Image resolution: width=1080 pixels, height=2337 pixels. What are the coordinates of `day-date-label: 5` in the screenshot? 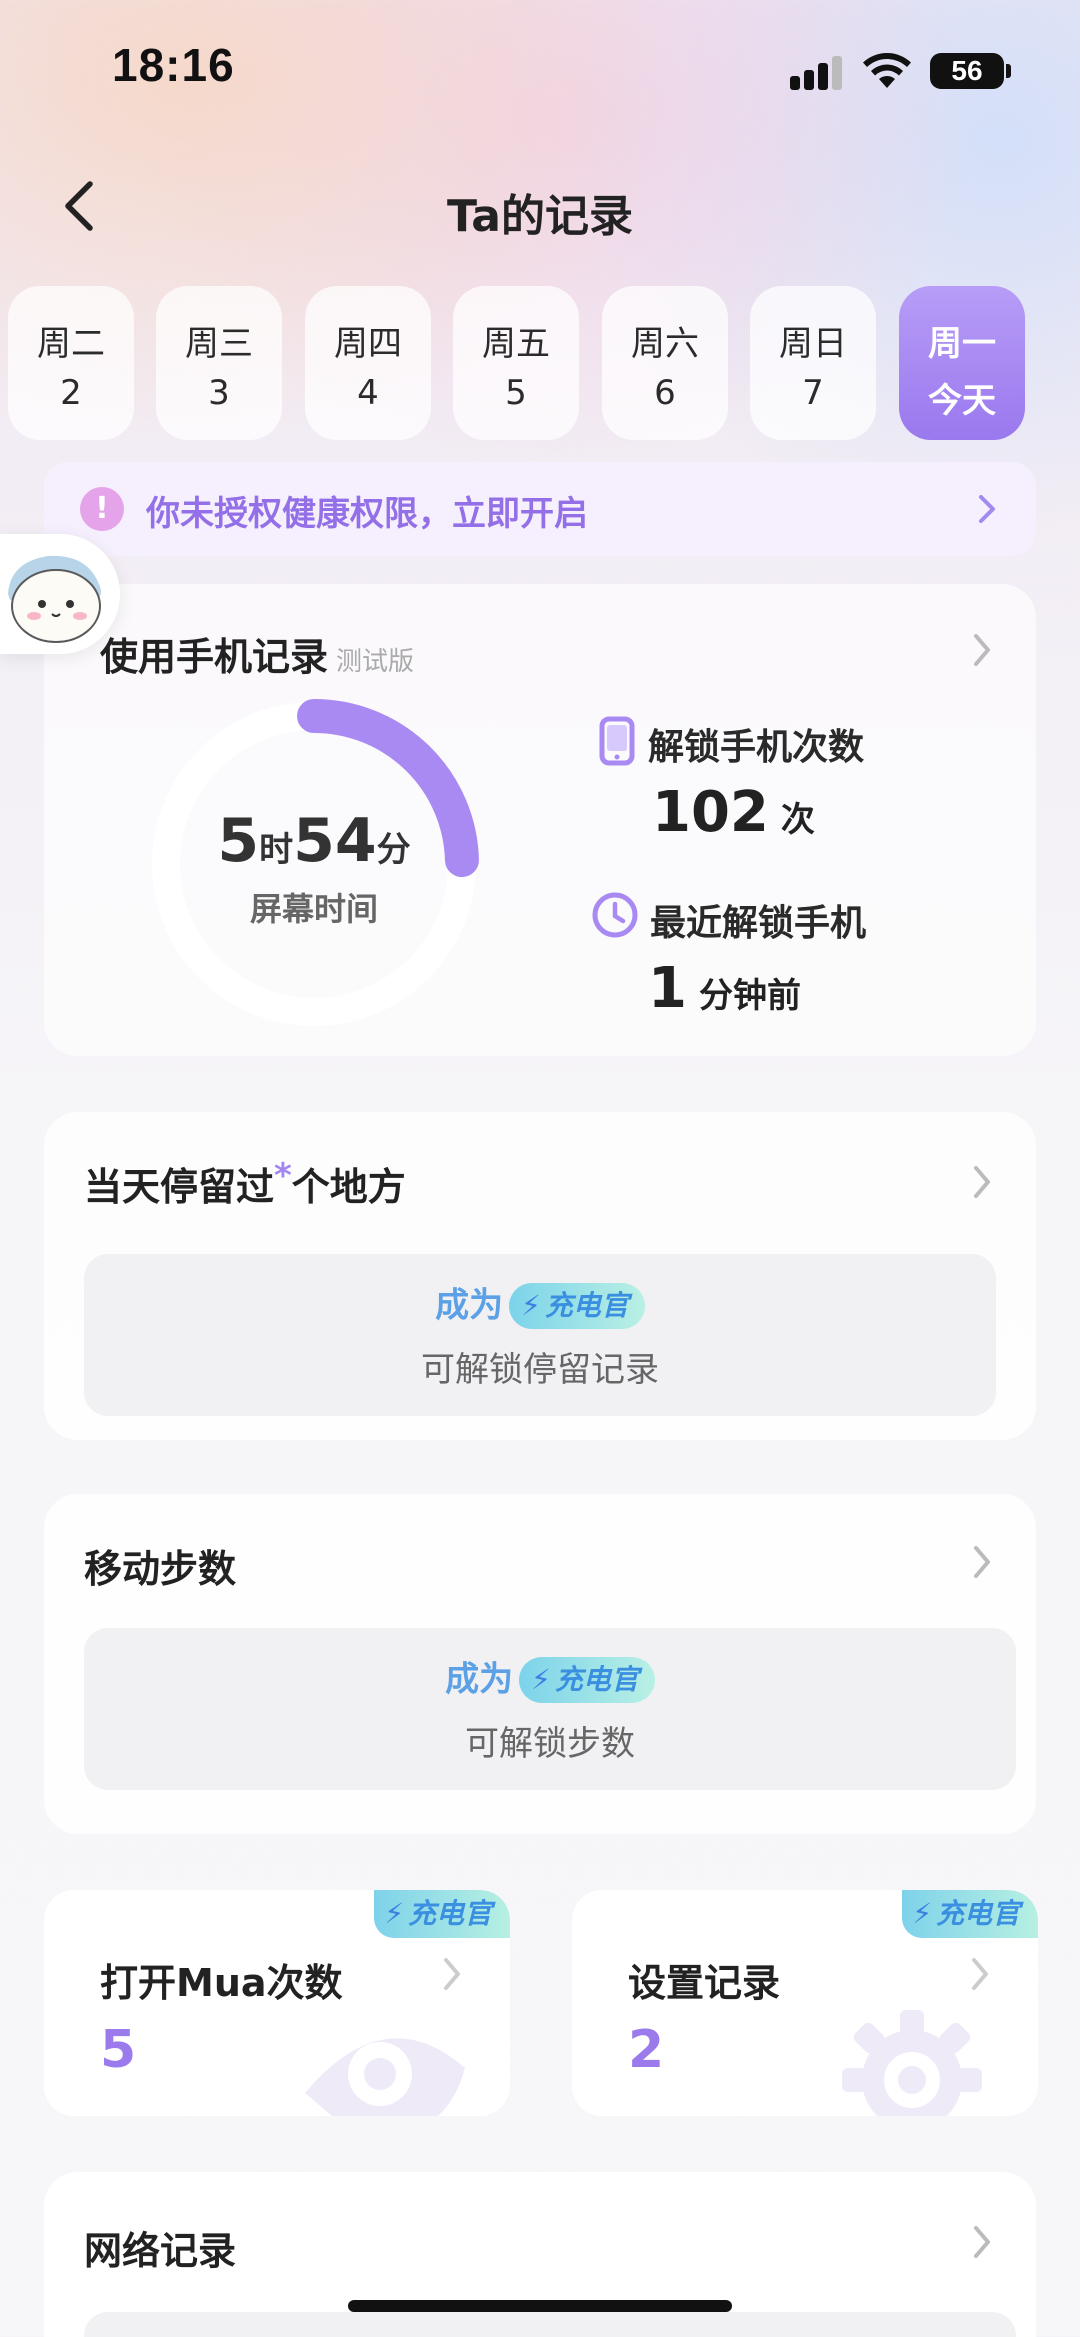 It's located at (516, 393).